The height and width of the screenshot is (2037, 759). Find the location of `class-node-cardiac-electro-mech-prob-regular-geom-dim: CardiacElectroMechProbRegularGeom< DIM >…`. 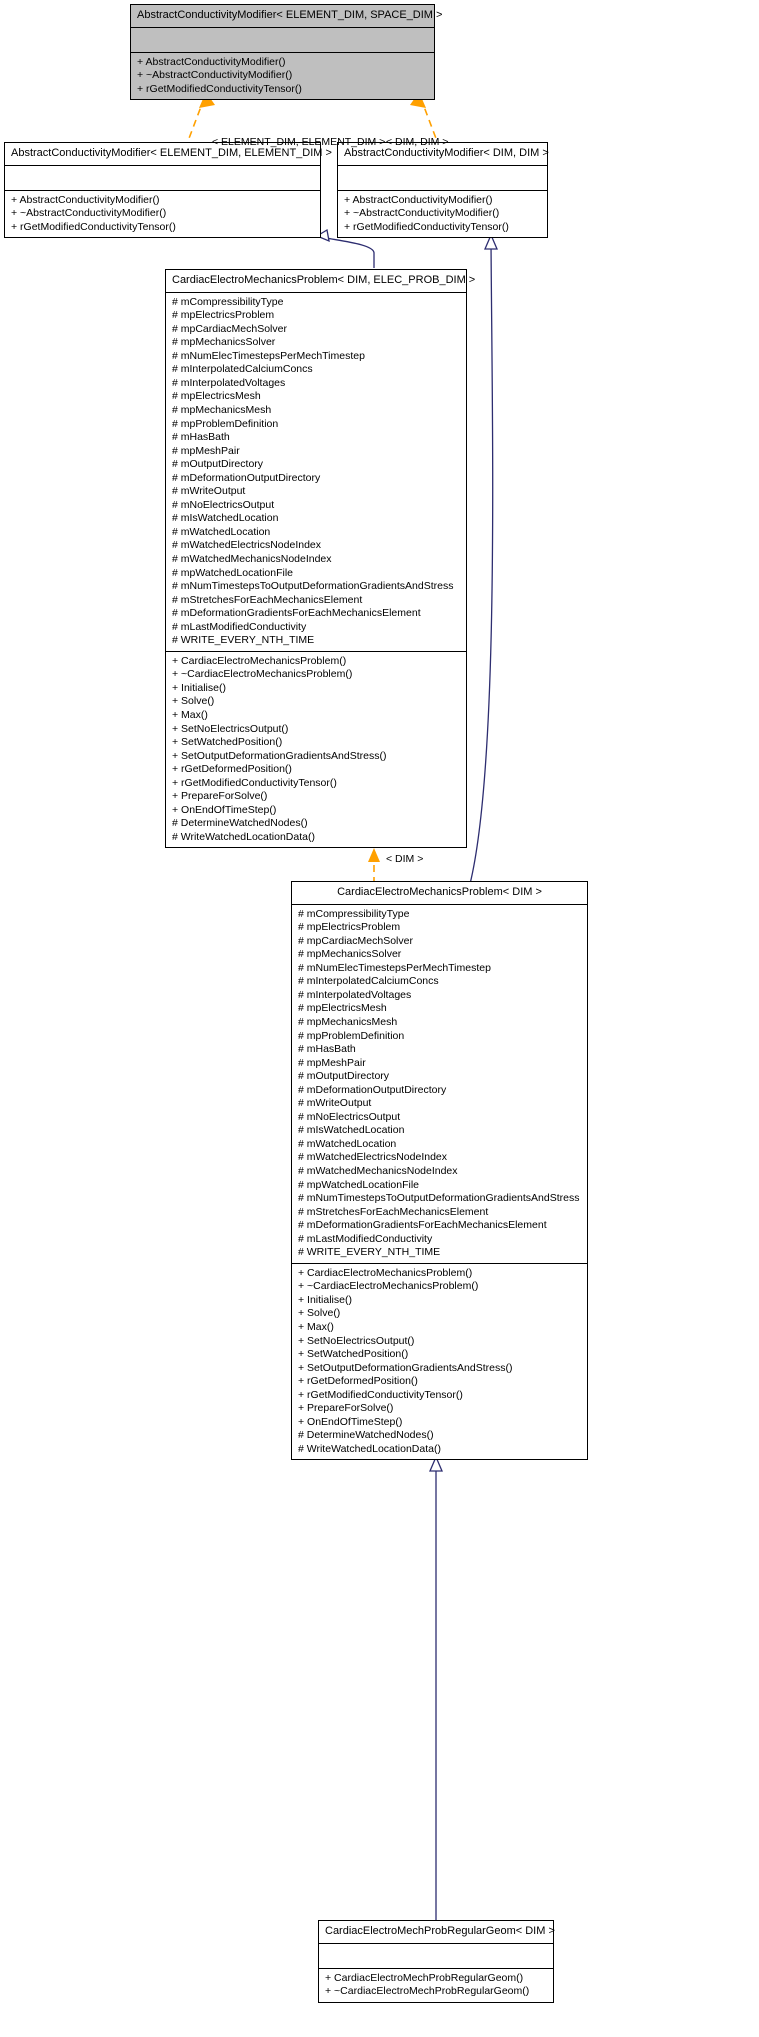

class-node-cardiac-electro-mech-prob-regular-geom-dim: CardiacElectroMechProbRegularGeom< DIM >… is located at coordinates (436, 1961).